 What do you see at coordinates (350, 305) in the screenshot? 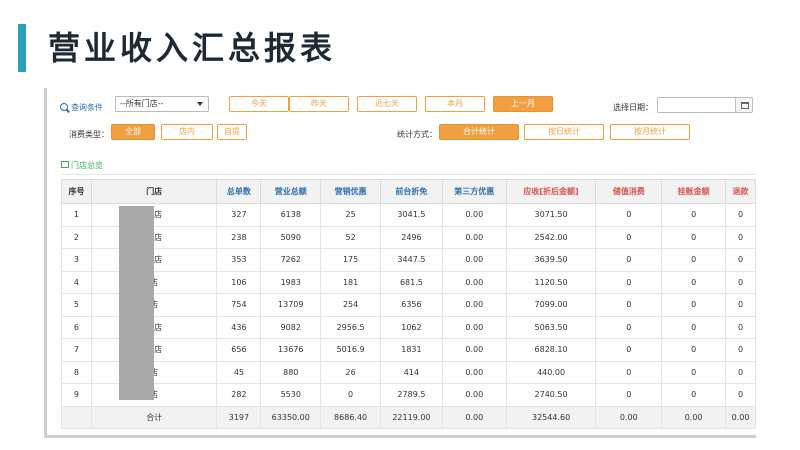
I see `table-cell: 254` at bounding box center [350, 305].